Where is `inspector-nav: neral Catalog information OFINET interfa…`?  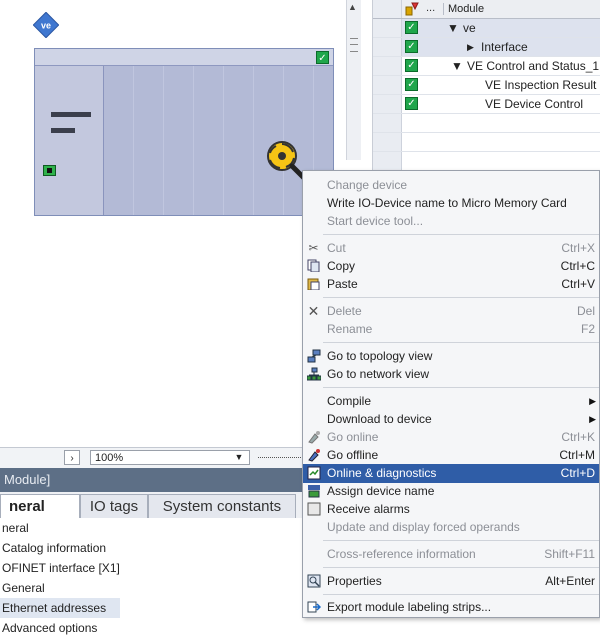 inspector-nav: neral Catalog information OFINET interfa… is located at coordinates (155, 576).